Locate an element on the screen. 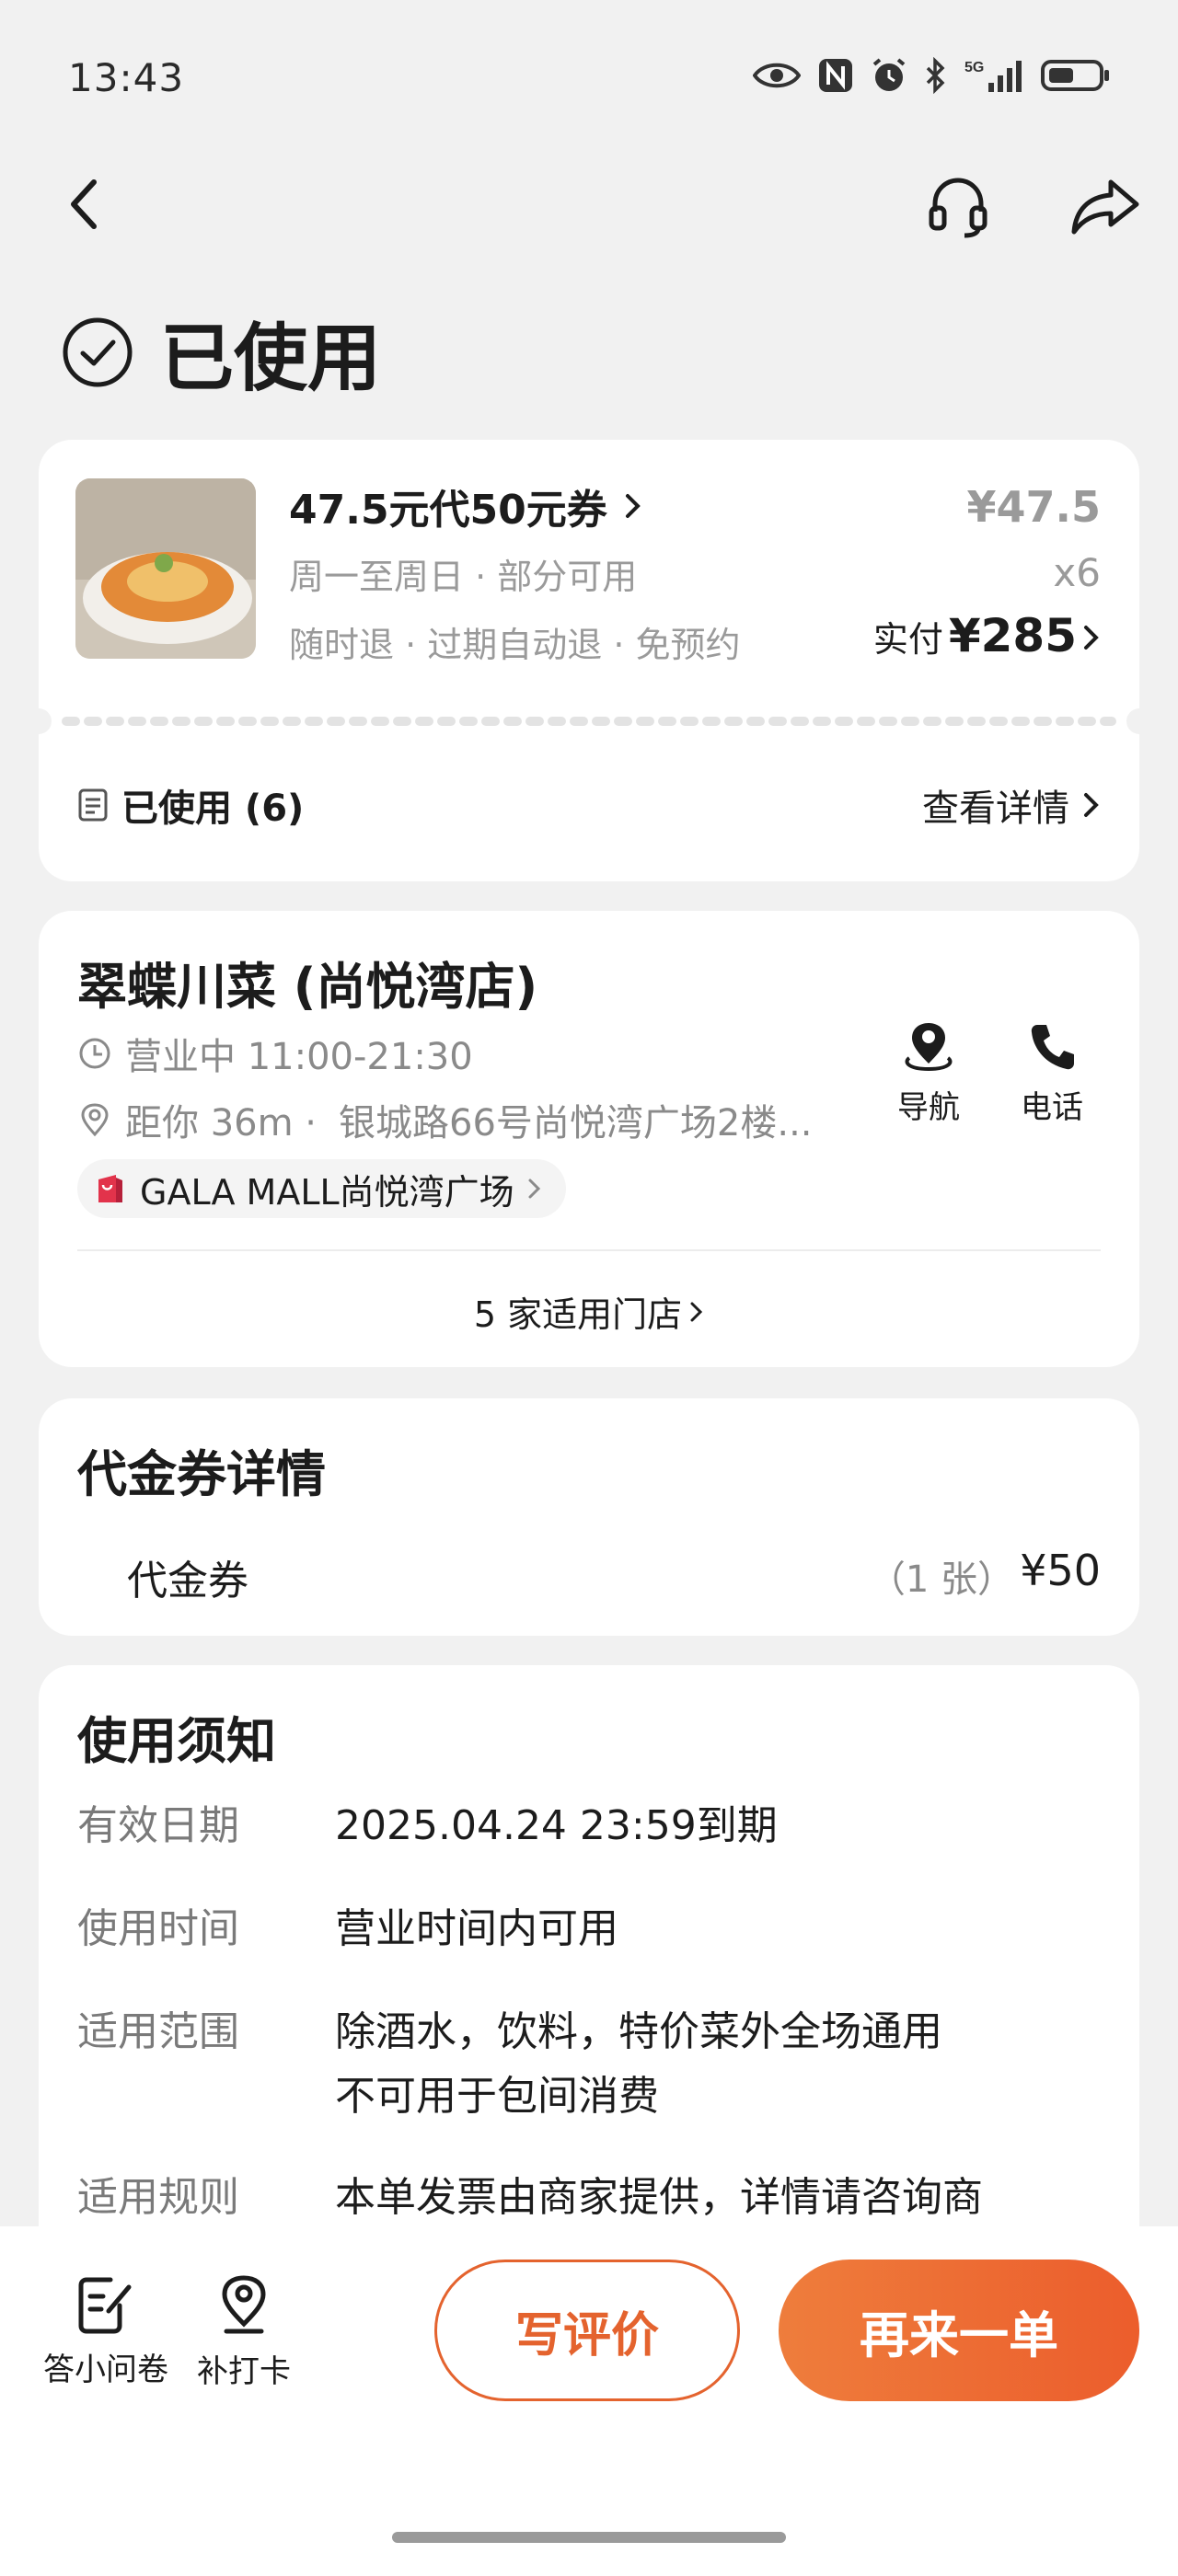 This screenshot has height=2576, width=1178. notice-value: 营业时间内可用 is located at coordinates (477, 1928).